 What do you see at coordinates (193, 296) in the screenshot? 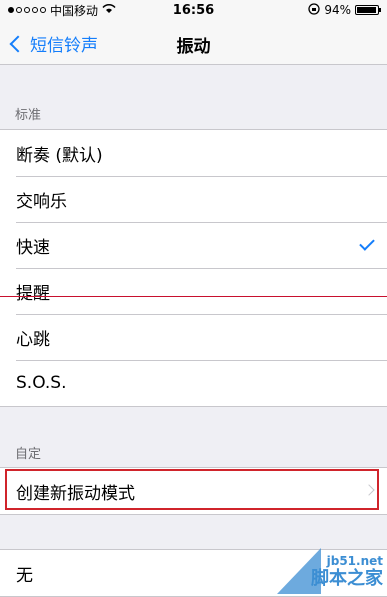
I see `annotation-line` at bounding box center [193, 296].